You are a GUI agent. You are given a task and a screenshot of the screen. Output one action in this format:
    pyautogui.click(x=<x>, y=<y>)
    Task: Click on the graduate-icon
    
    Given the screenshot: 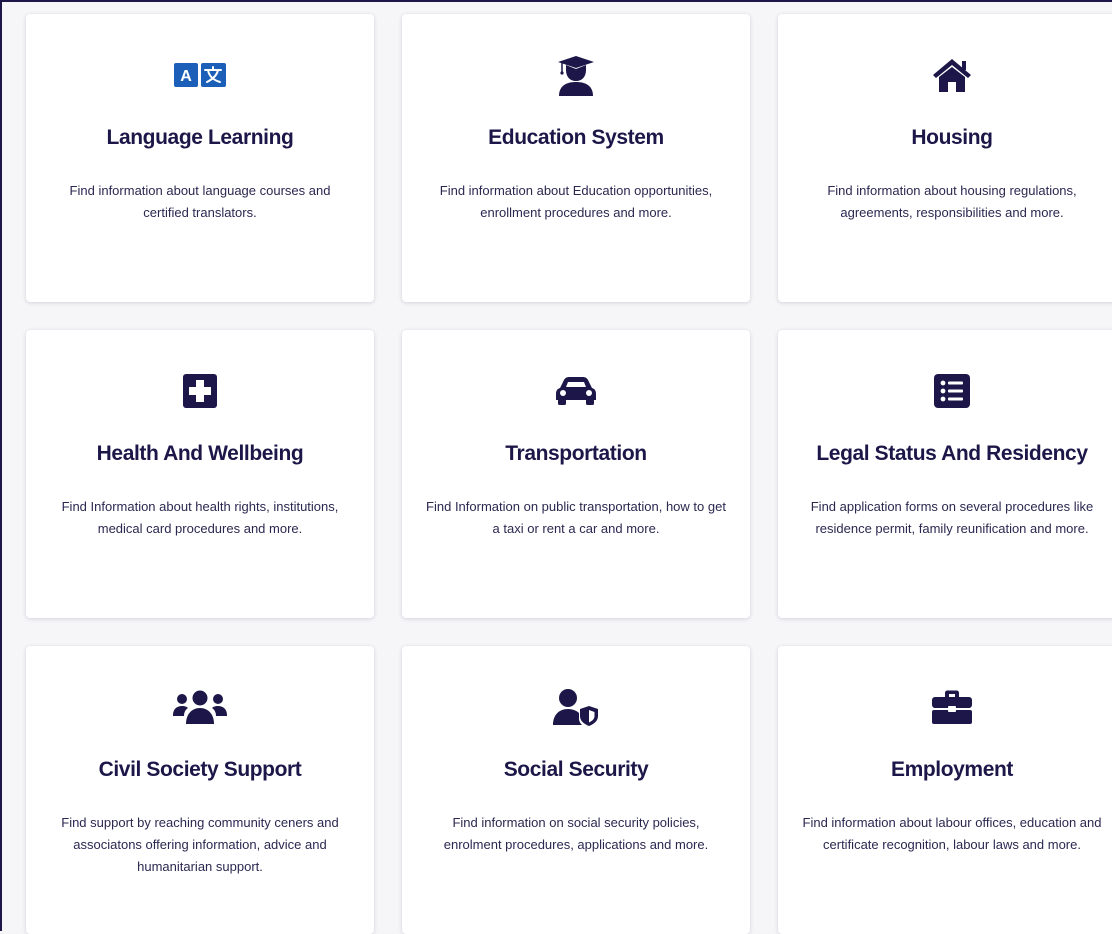 What is the action you would take?
    pyautogui.click(x=576, y=75)
    